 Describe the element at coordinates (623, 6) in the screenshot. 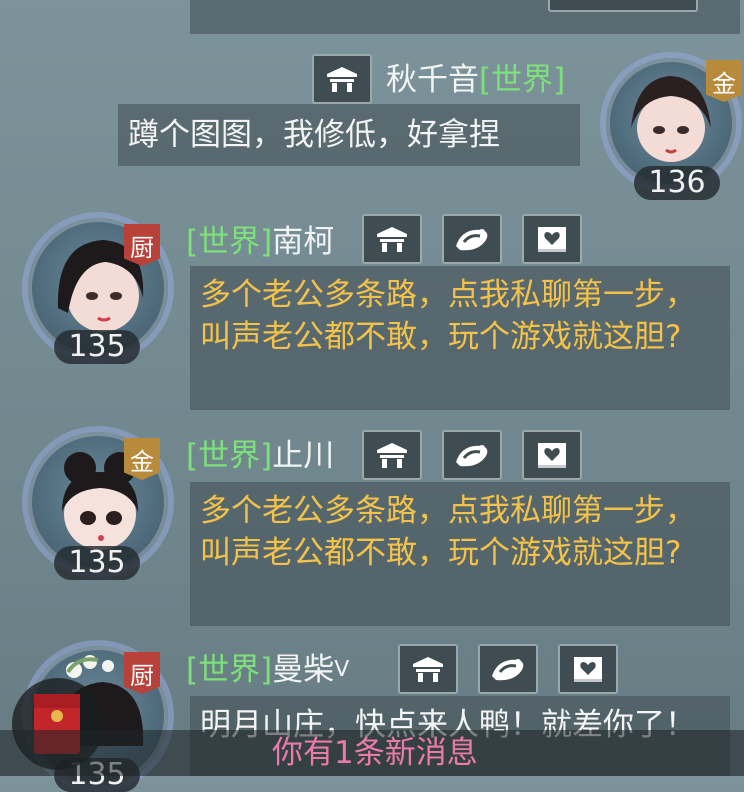

I see `previous-message-badge` at that location.